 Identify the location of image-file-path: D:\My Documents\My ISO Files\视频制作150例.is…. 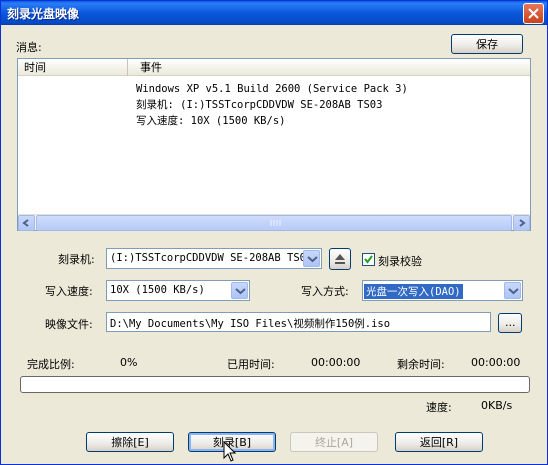
(250, 324).